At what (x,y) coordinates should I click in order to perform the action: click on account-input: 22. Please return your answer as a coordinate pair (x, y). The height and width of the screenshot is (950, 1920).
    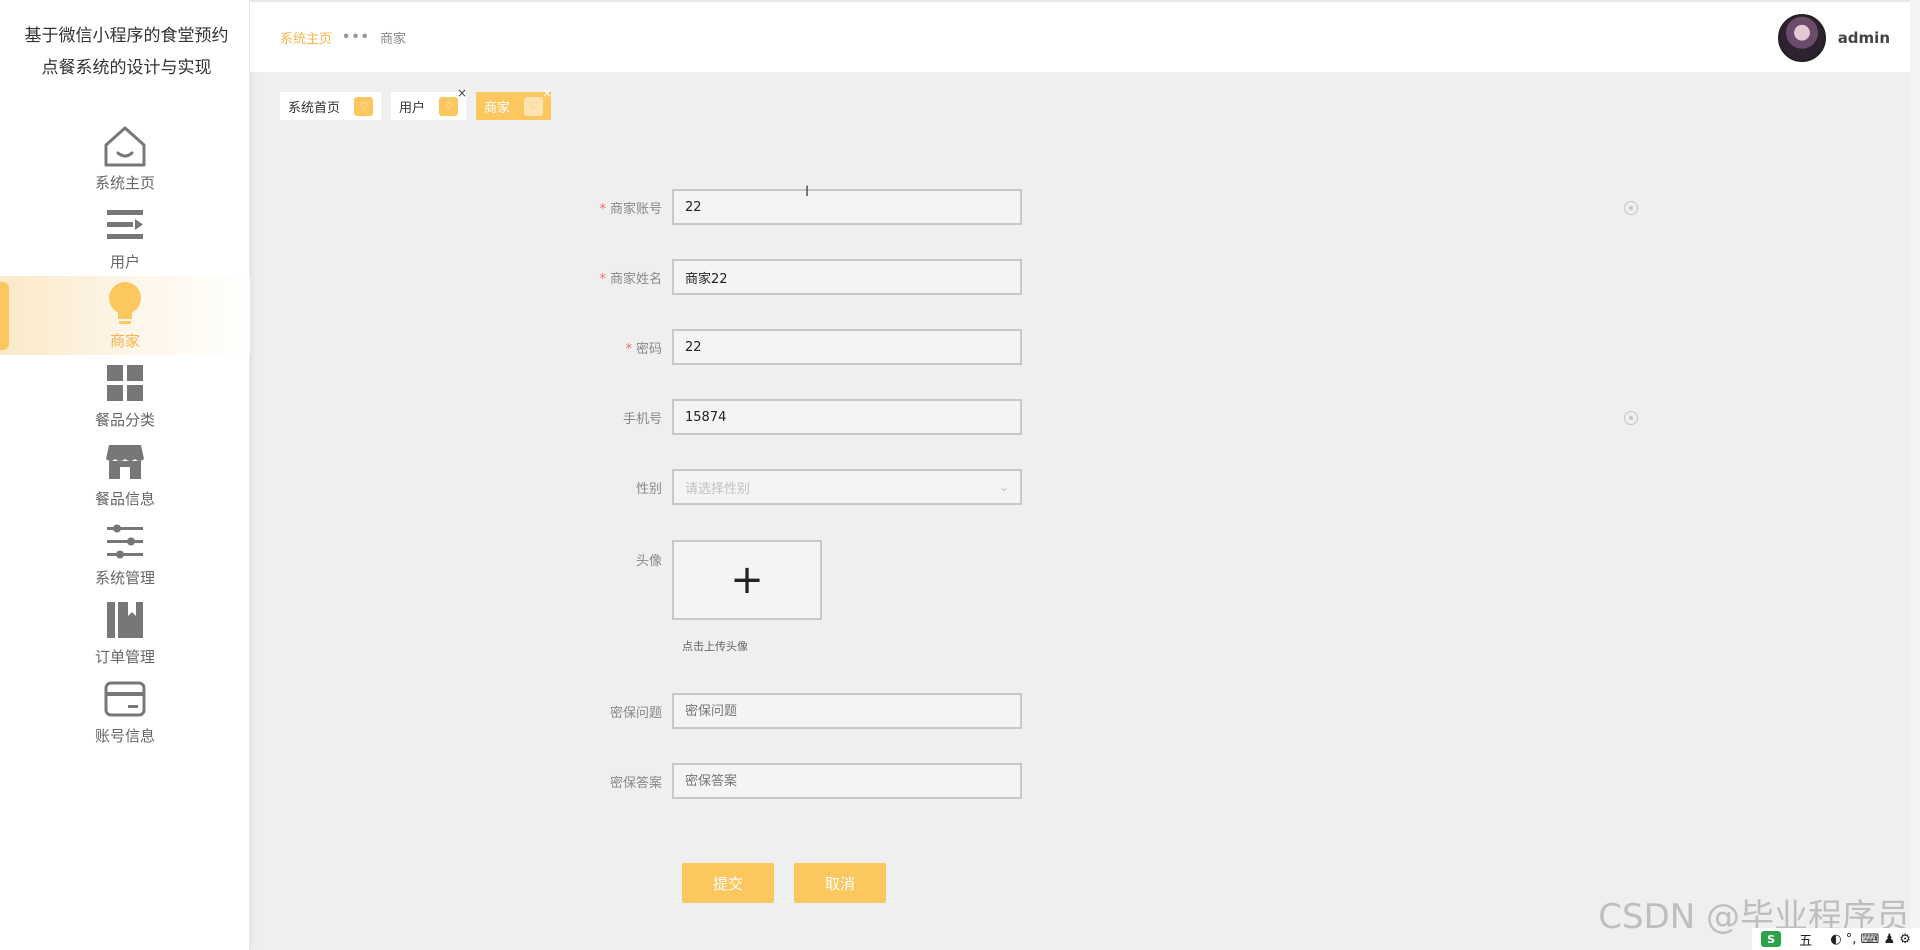
    Looking at the image, I should click on (847, 207).